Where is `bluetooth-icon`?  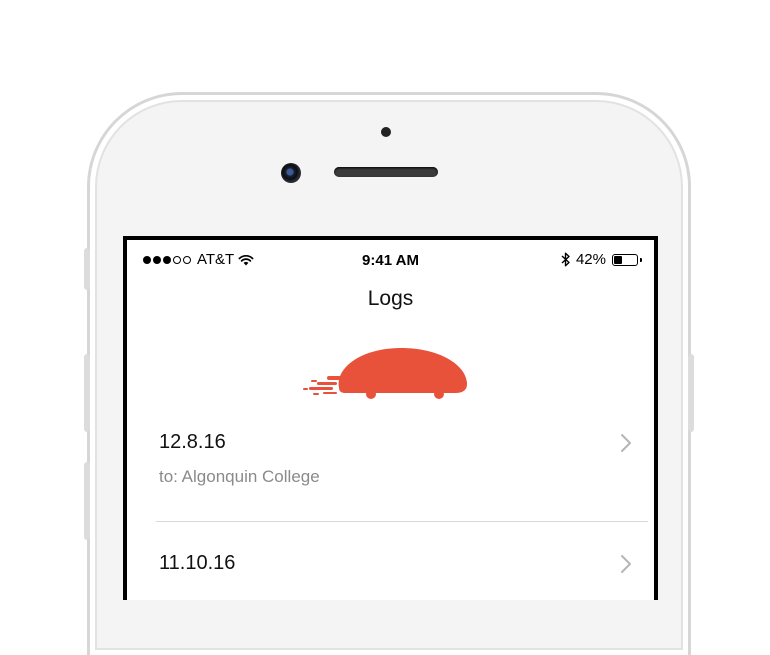
bluetooth-icon is located at coordinates (565, 259).